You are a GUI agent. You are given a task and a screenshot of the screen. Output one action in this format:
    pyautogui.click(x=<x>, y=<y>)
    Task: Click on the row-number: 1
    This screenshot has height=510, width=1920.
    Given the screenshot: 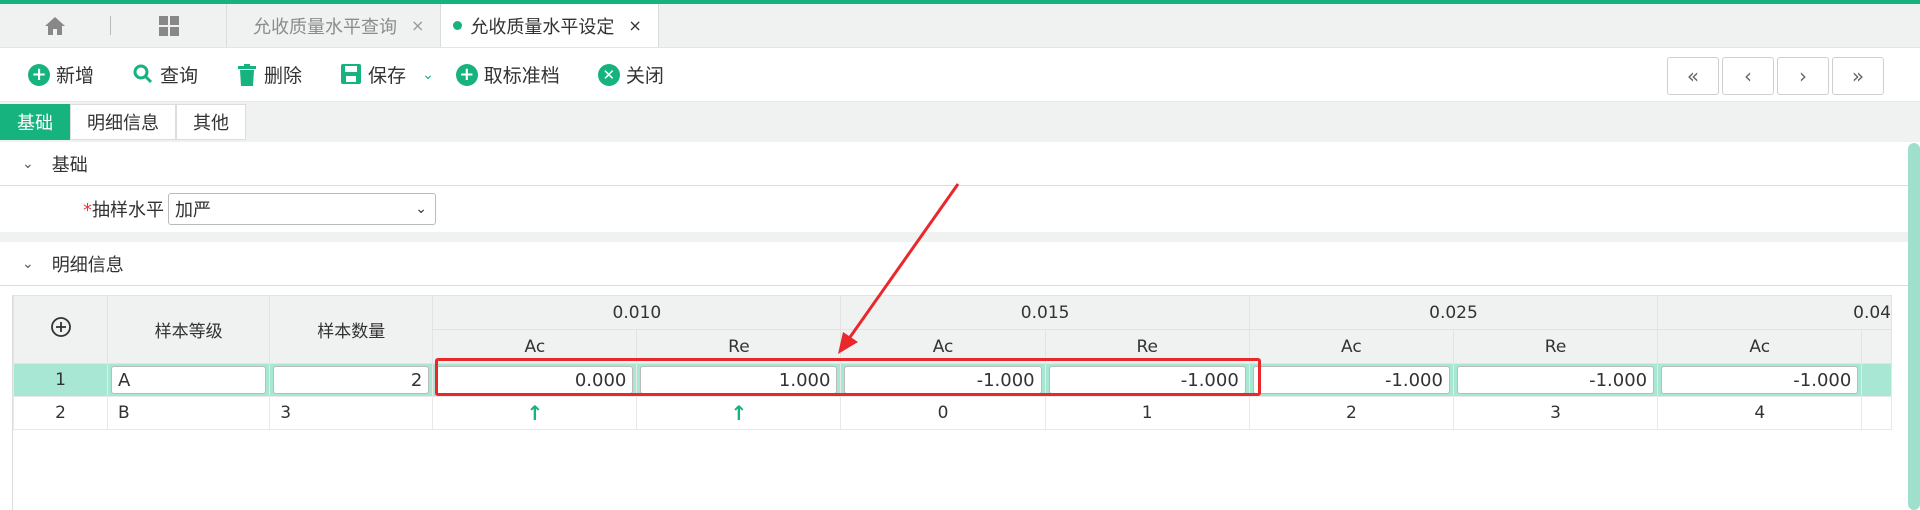 What is the action you would take?
    pyautogui.click(x=60, y=380)
    